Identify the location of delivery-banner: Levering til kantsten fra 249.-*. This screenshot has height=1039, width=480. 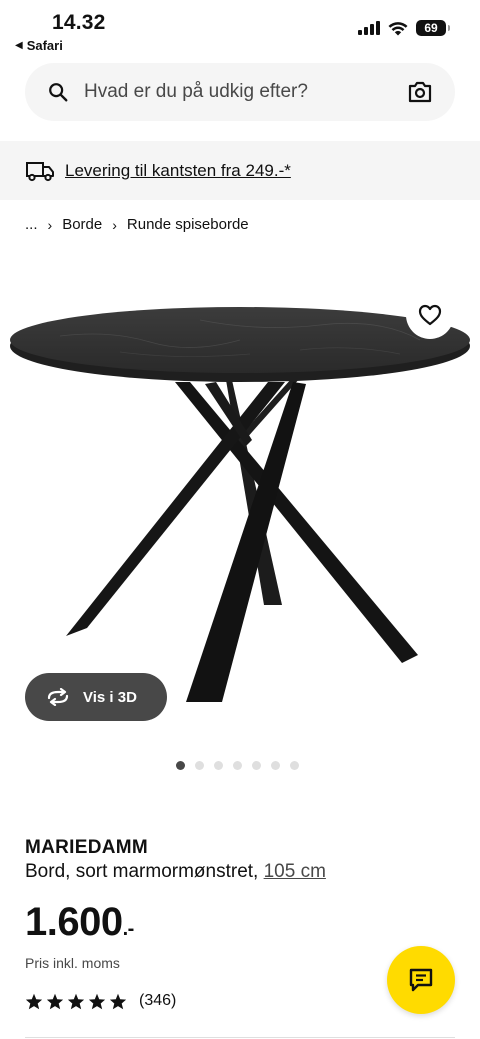
(240, 170).